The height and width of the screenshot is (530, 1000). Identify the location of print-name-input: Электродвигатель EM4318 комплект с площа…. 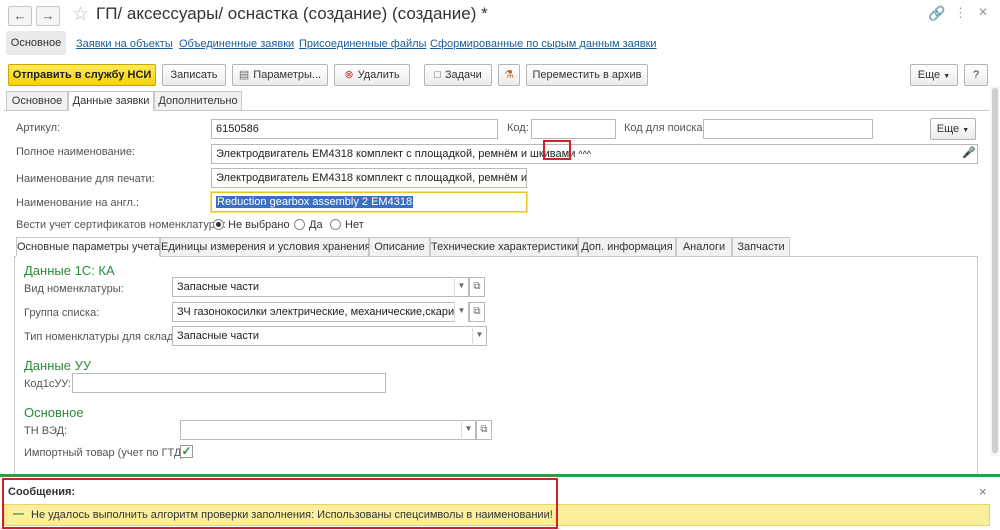
(369, 178).